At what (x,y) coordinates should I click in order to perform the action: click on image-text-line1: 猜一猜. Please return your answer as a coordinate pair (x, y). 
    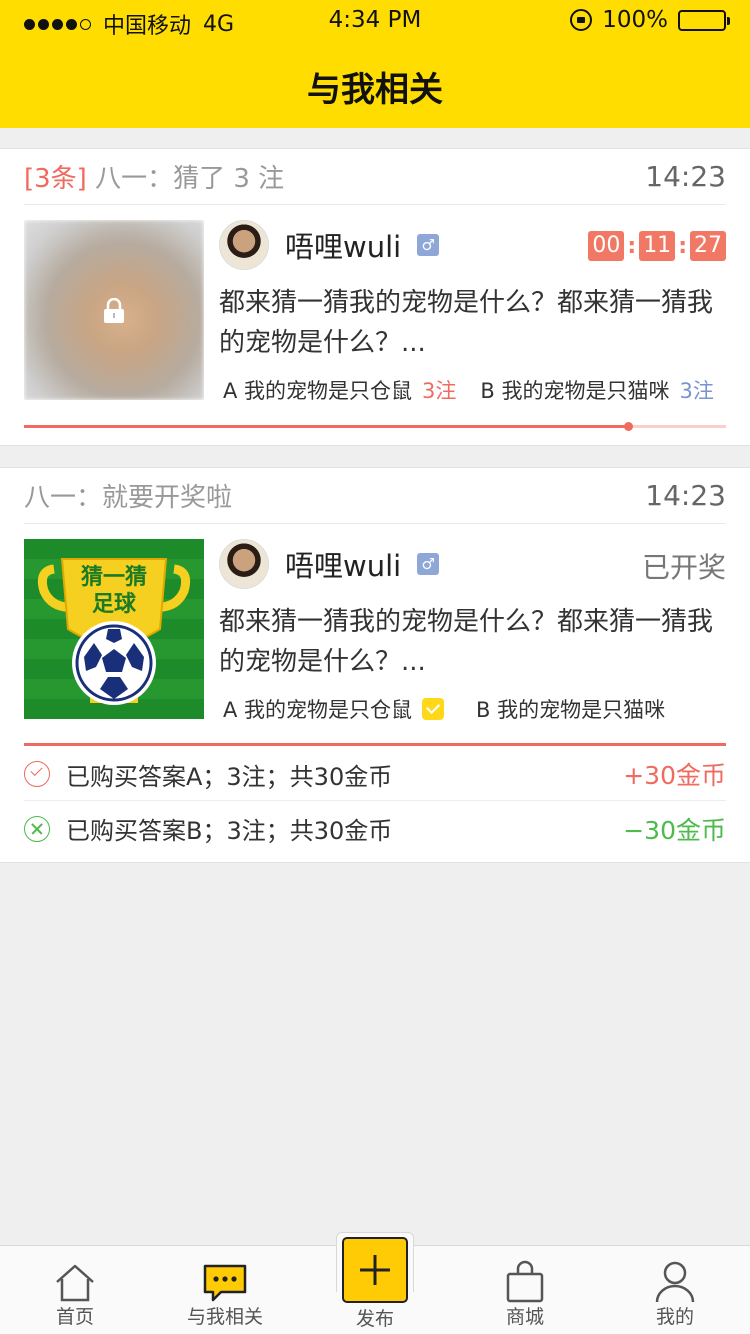
    Looking at the image, I should click on (113, 577).